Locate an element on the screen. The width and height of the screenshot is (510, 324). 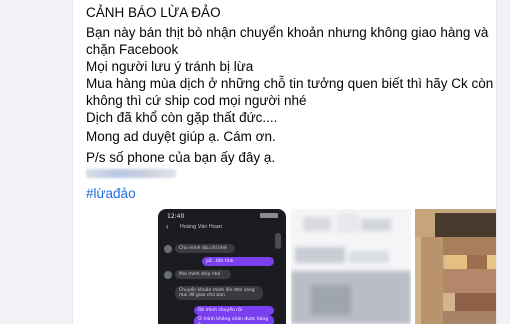
right-scrollbar-area is located at coordinates (503, 162).